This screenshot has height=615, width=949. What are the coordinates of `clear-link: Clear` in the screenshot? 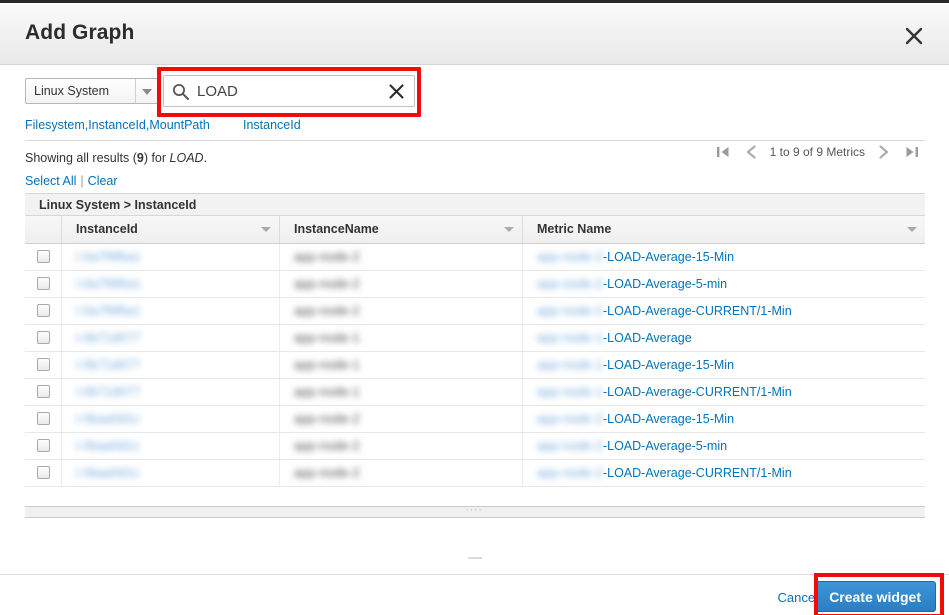 It's located at (103, 181).